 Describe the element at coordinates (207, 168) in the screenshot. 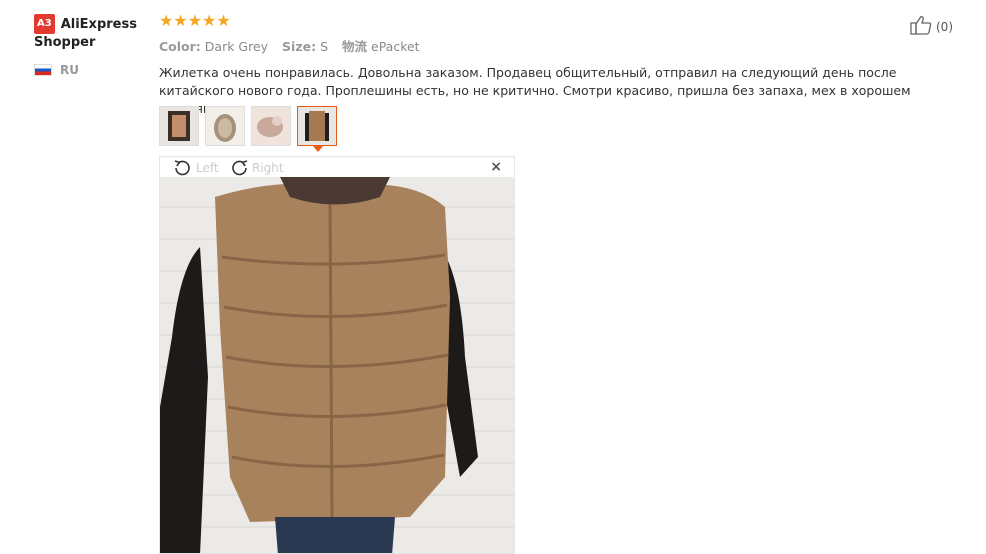

I see `rotate-left-label: Left` at that location.